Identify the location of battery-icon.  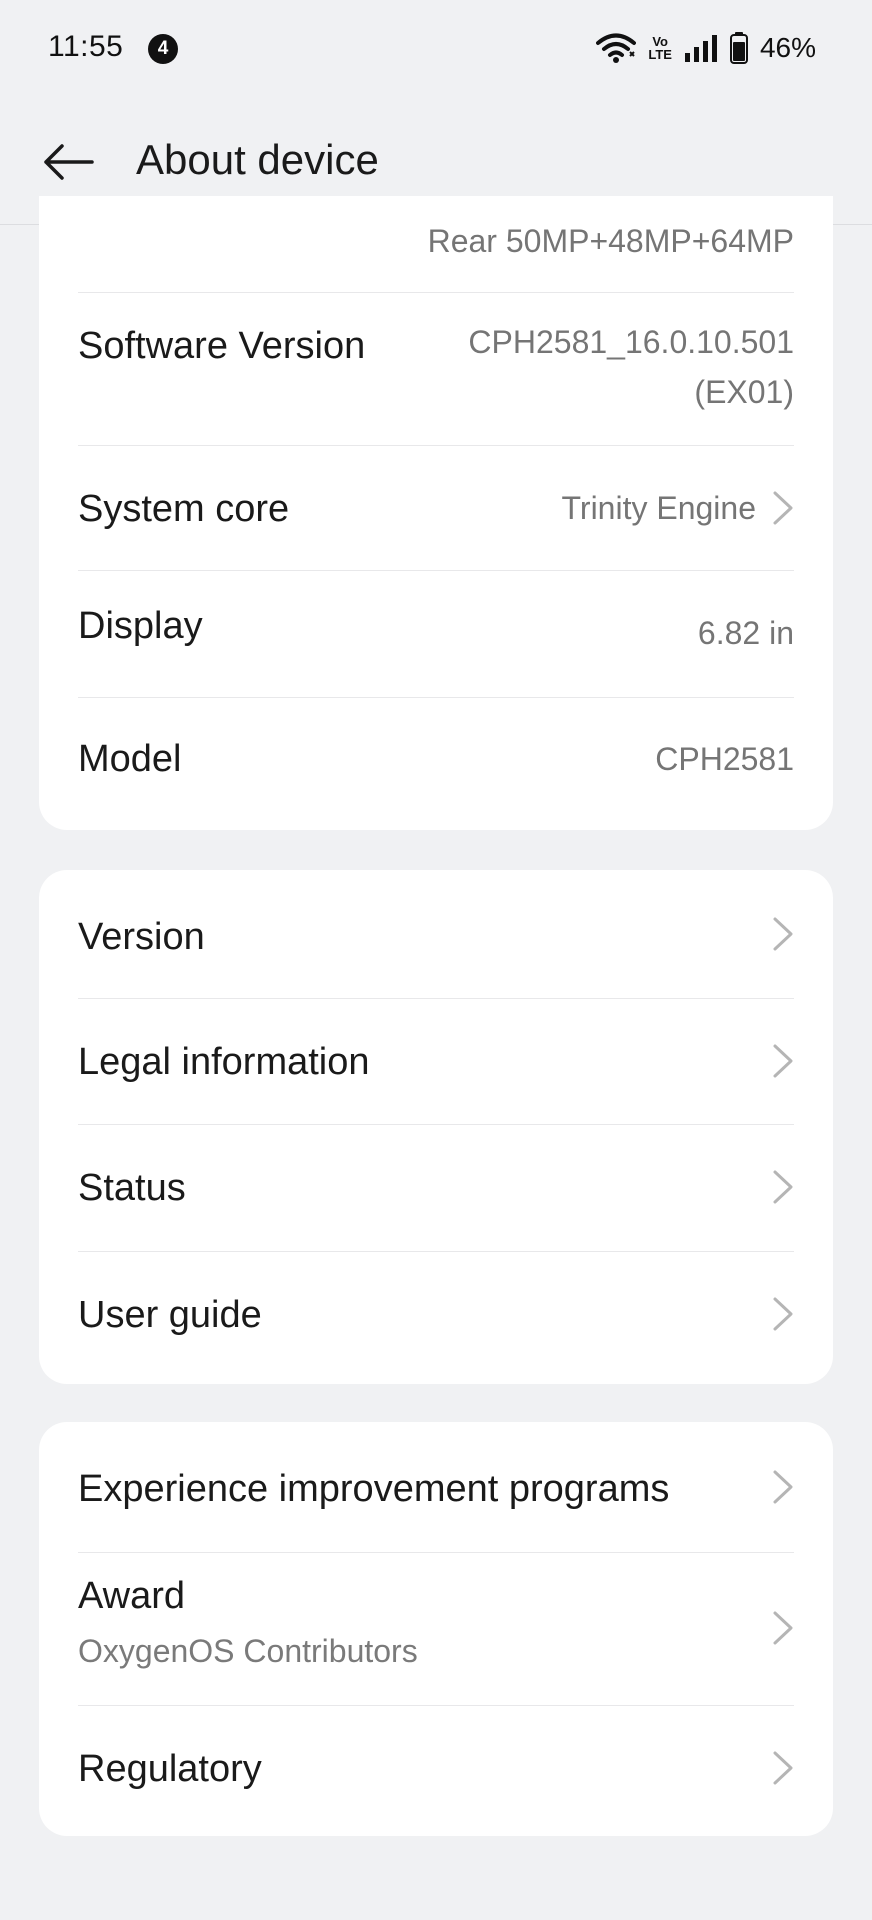
(738, 48).